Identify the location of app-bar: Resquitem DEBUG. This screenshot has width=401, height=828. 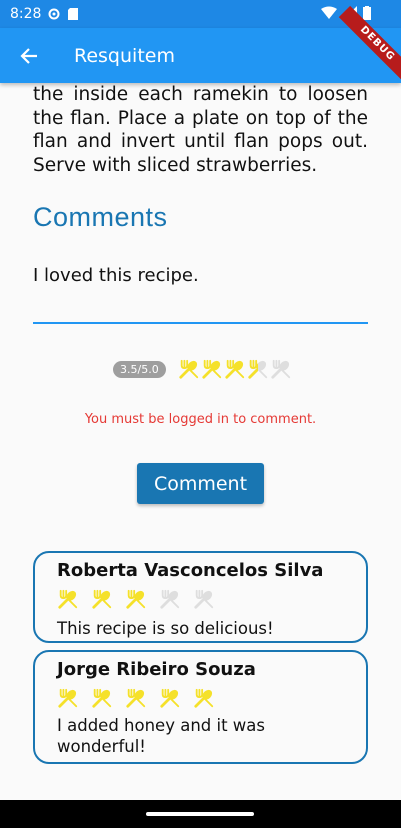
(200, 44).